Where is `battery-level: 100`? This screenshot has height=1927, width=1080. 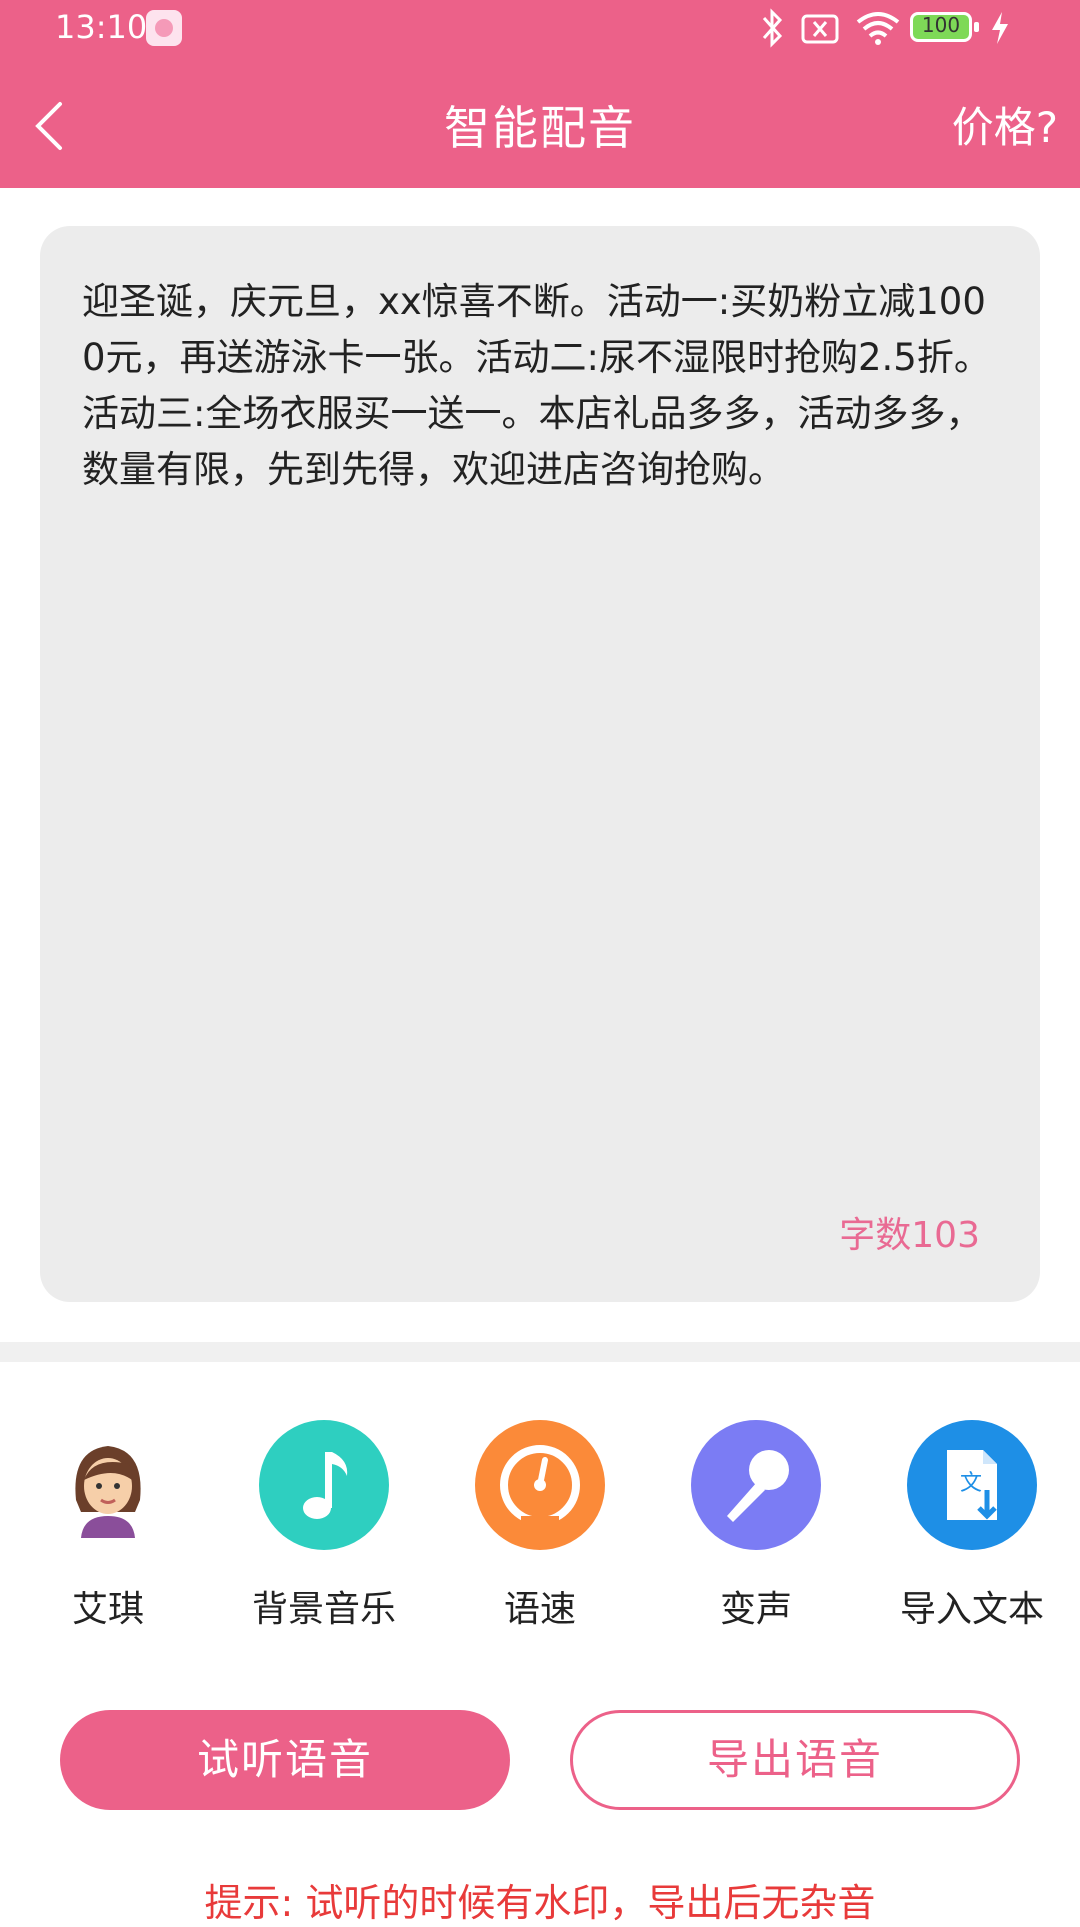 battery-level: 100 is located at coordinates (941, 25).